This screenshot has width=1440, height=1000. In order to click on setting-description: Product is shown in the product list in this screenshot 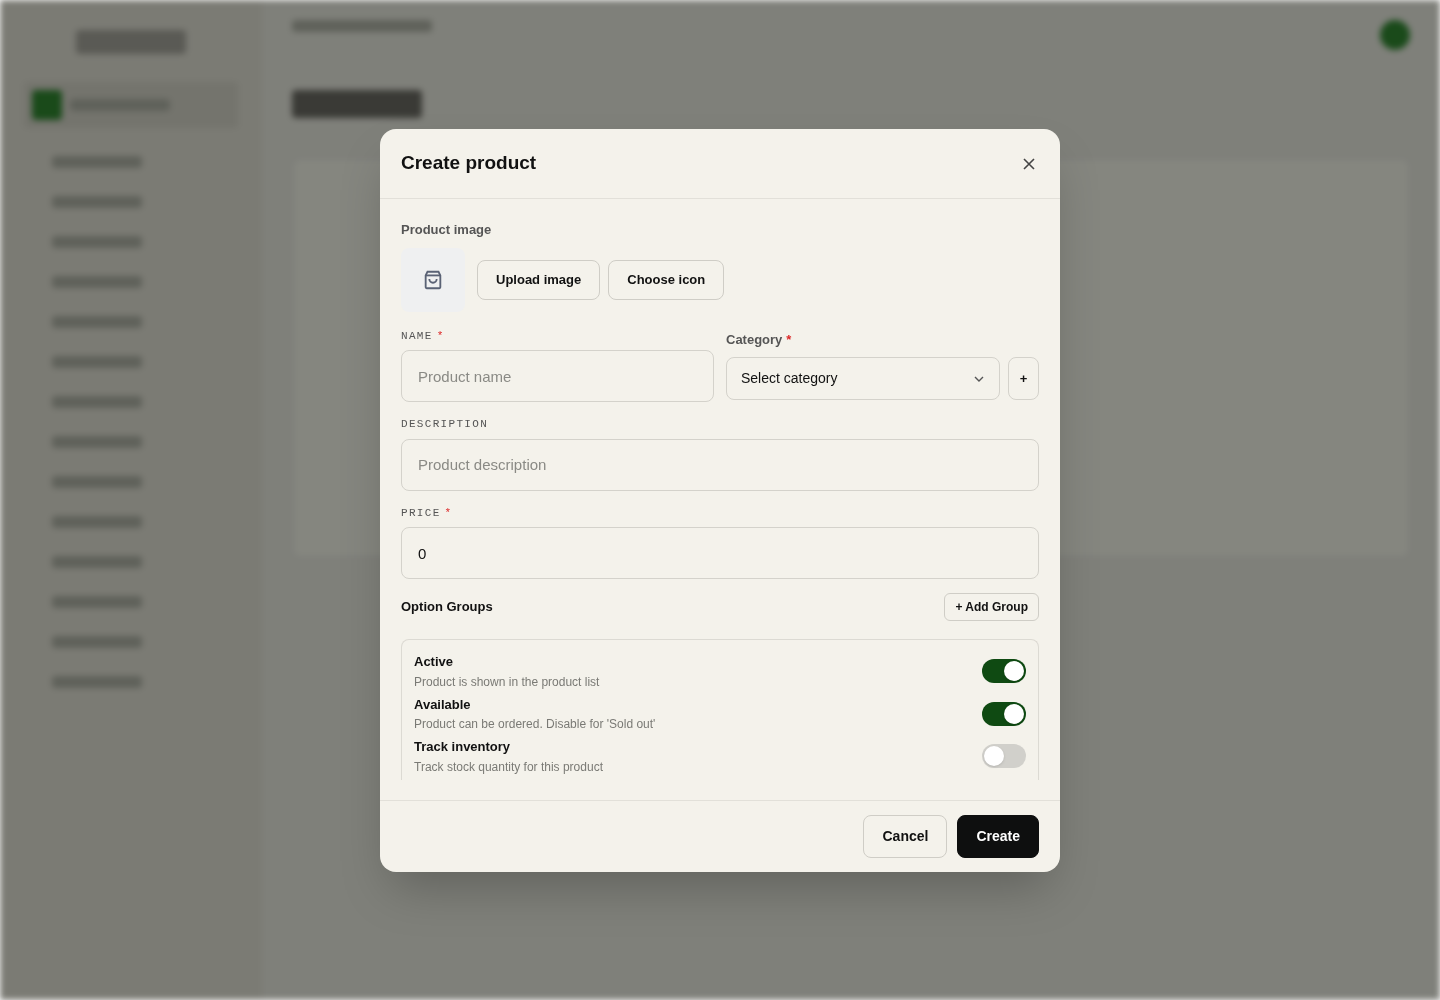, I will do `click(507, 682)`.